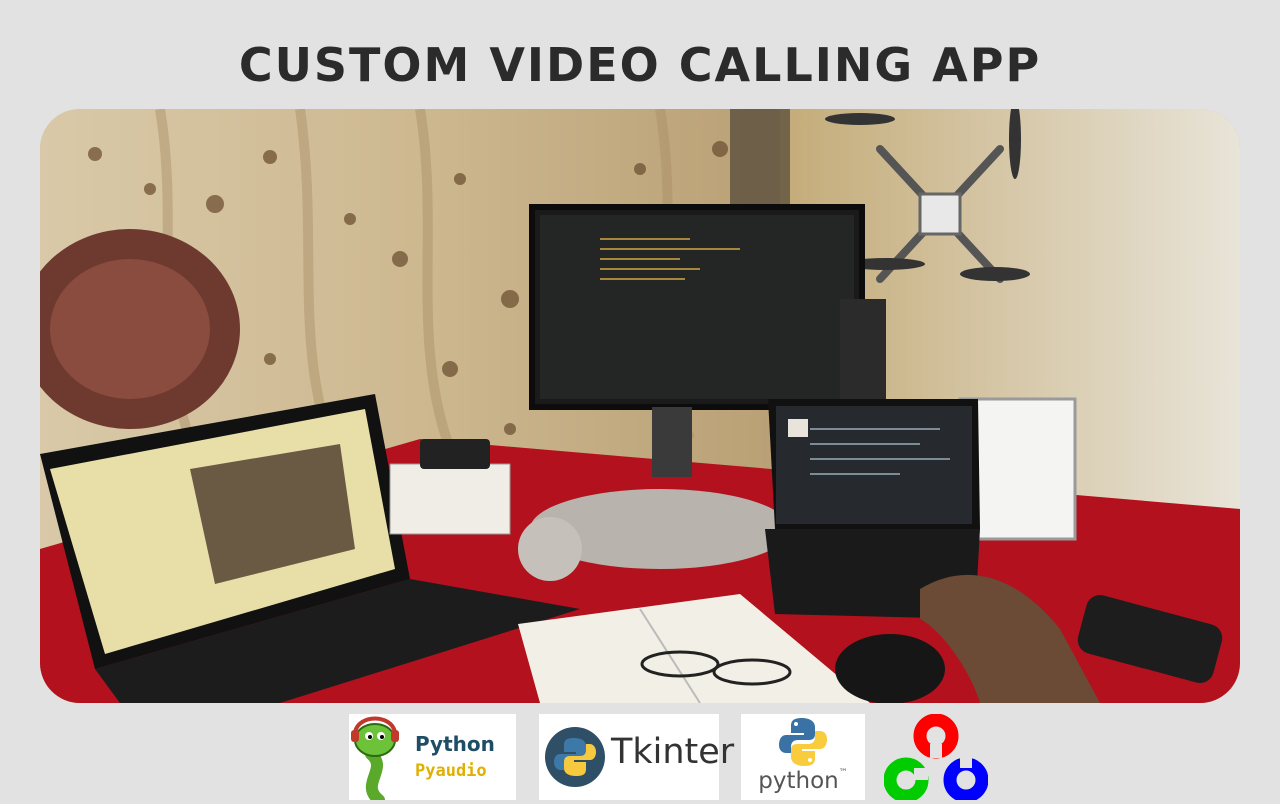 The height and width of the screenshot is (804, 1280). I want to click on page-title: CUSTOM VIDEO CALLING APP, so click(640, 65).